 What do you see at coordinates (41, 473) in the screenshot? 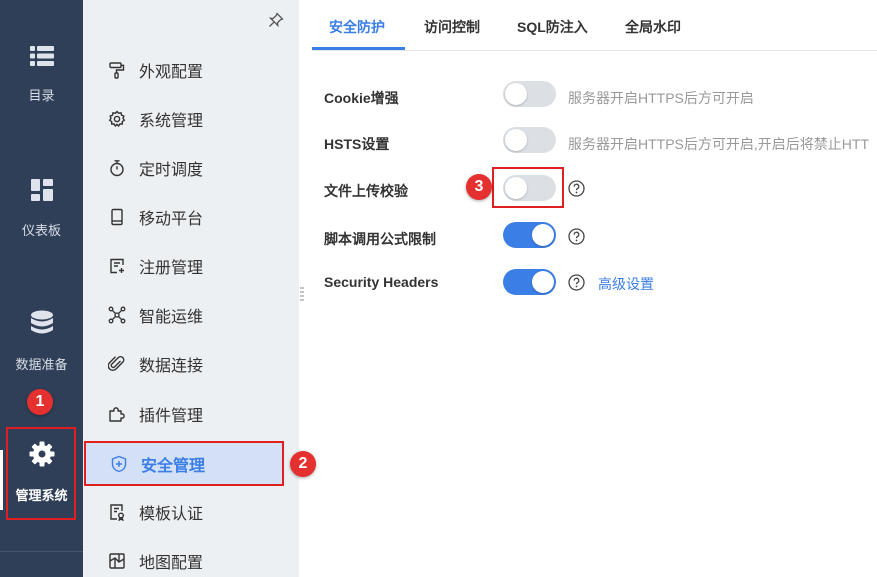
I see `annotation-box-admin` at bounding box center [41, 473].